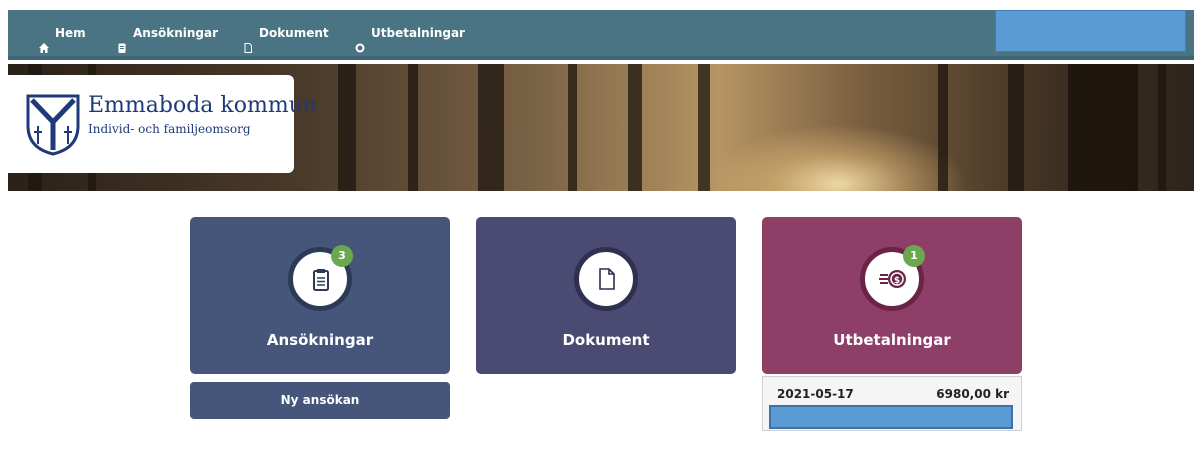  What do you see at coordinates (891, 417) in the screenshot?
I see `redacted-payment-detail` at bounding box center [891, 417].